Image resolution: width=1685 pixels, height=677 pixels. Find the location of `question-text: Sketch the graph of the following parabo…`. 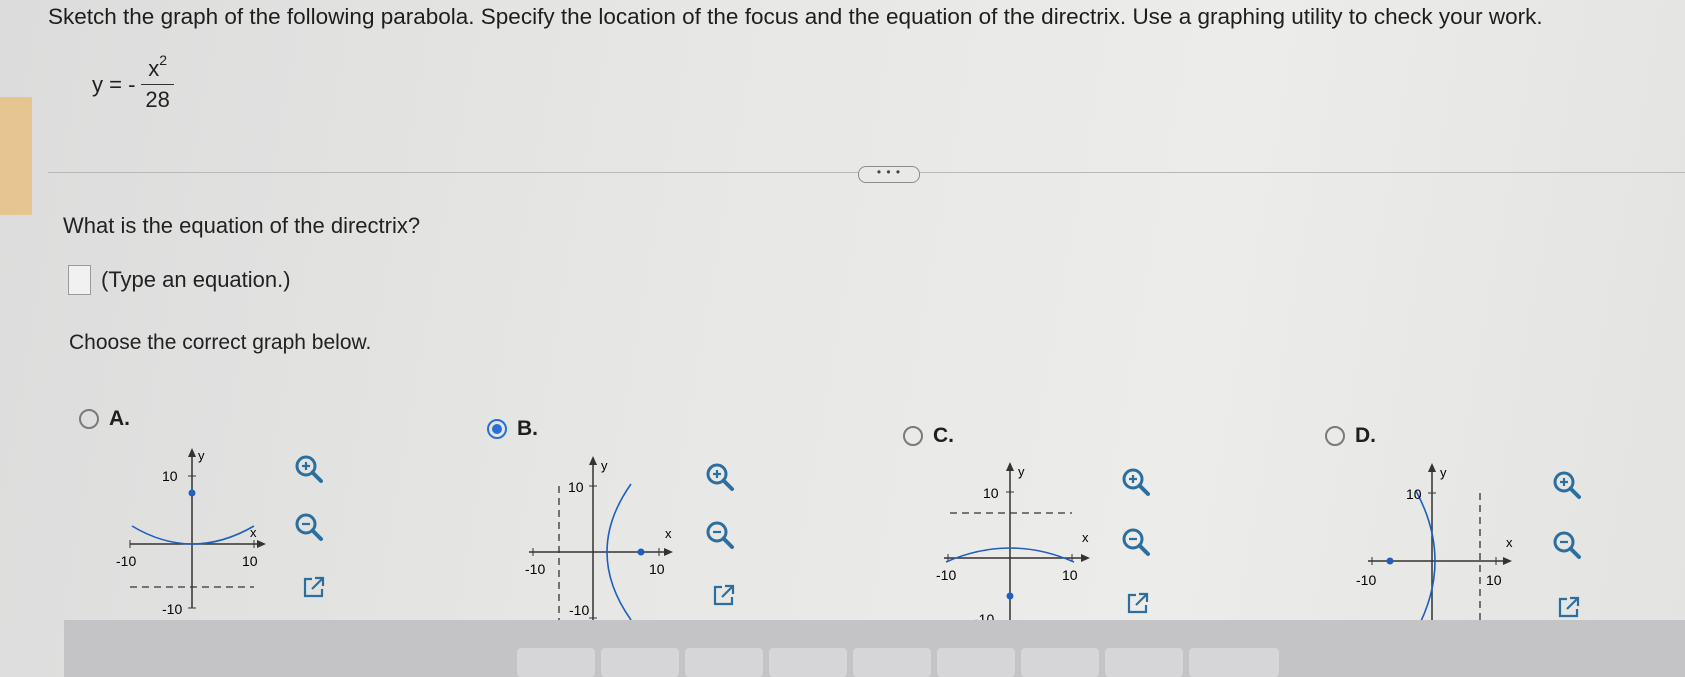

question-text: Sketch the graph of the following parabo… is located at coordinates (795, 16).